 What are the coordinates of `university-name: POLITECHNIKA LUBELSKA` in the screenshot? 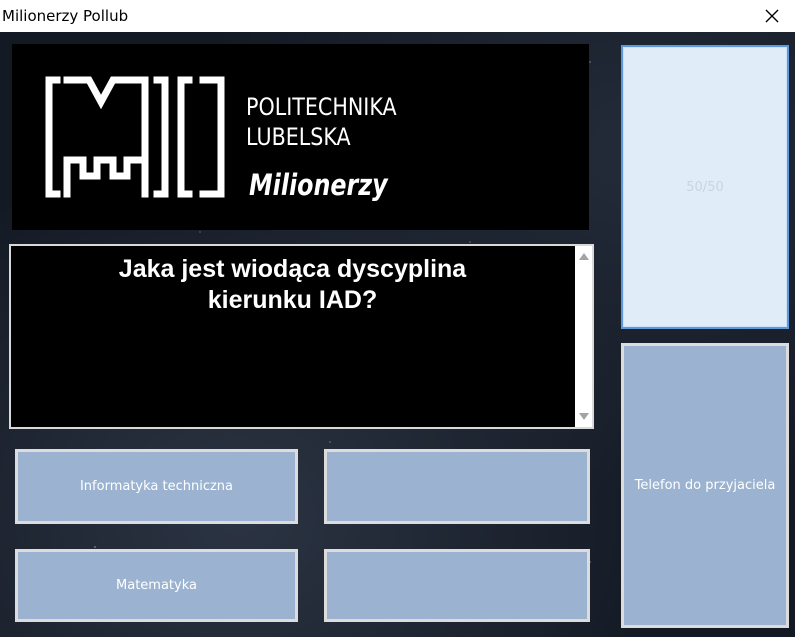 It's located at (321, 122).